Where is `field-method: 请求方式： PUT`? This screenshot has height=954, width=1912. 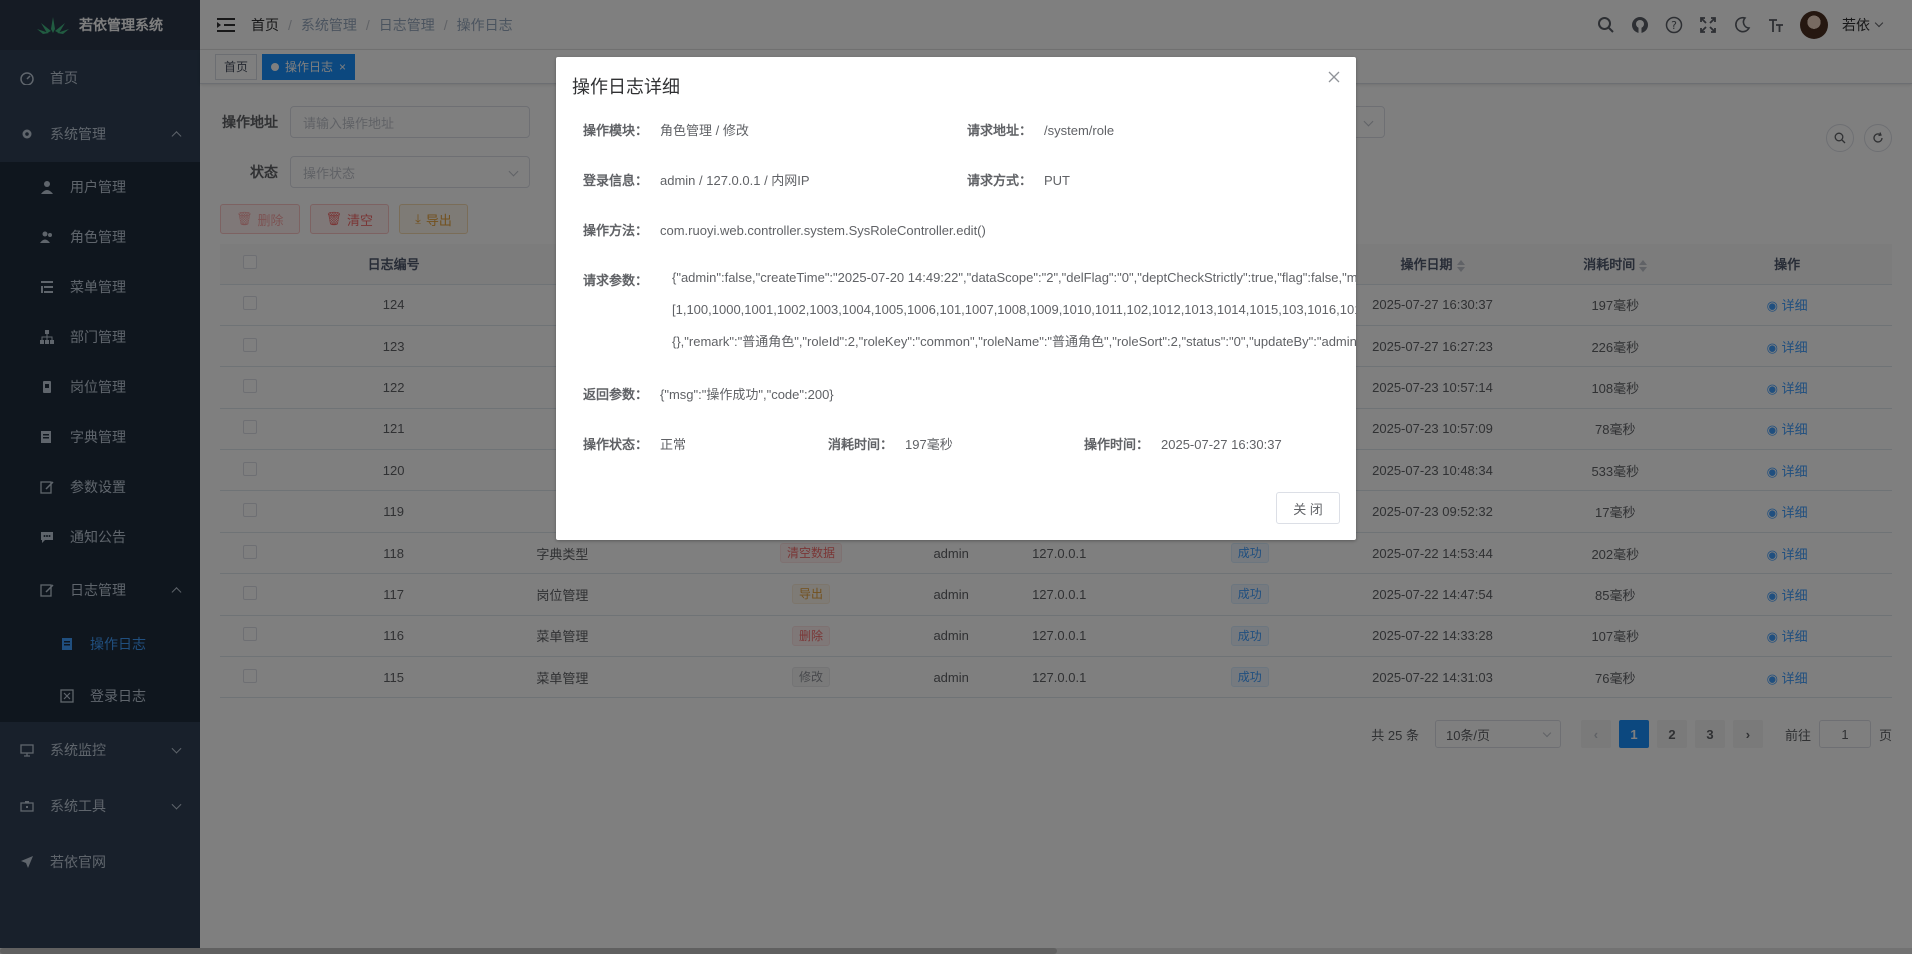 field-method: 请求方式： PUT is located at coordinates (1018, 180).